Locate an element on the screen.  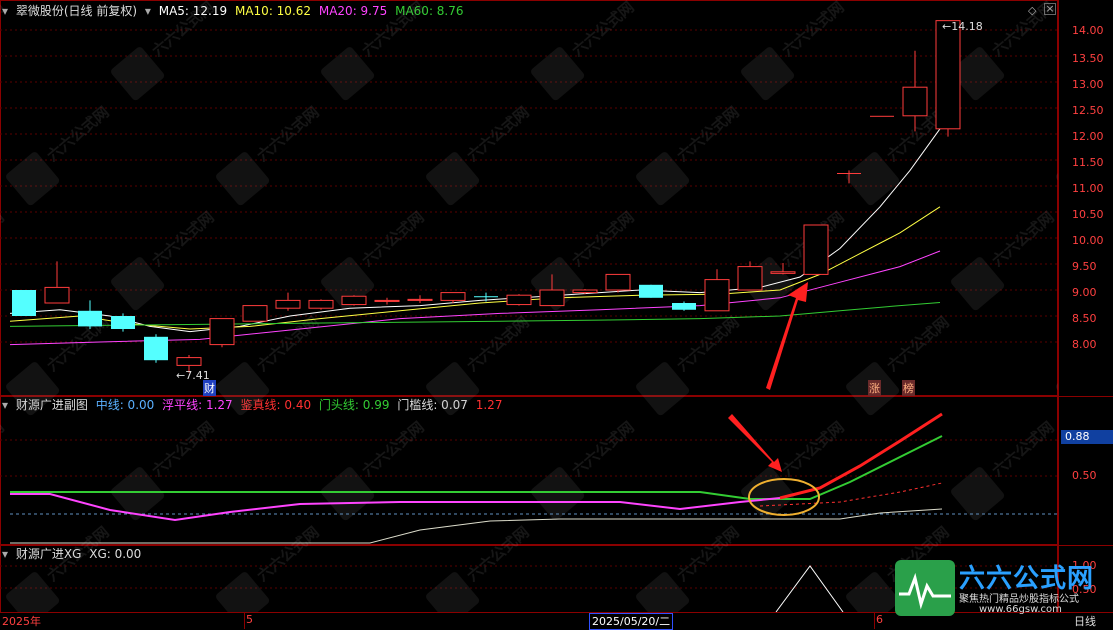
x-tick-month: 5 is located at coordinates (249, 619).